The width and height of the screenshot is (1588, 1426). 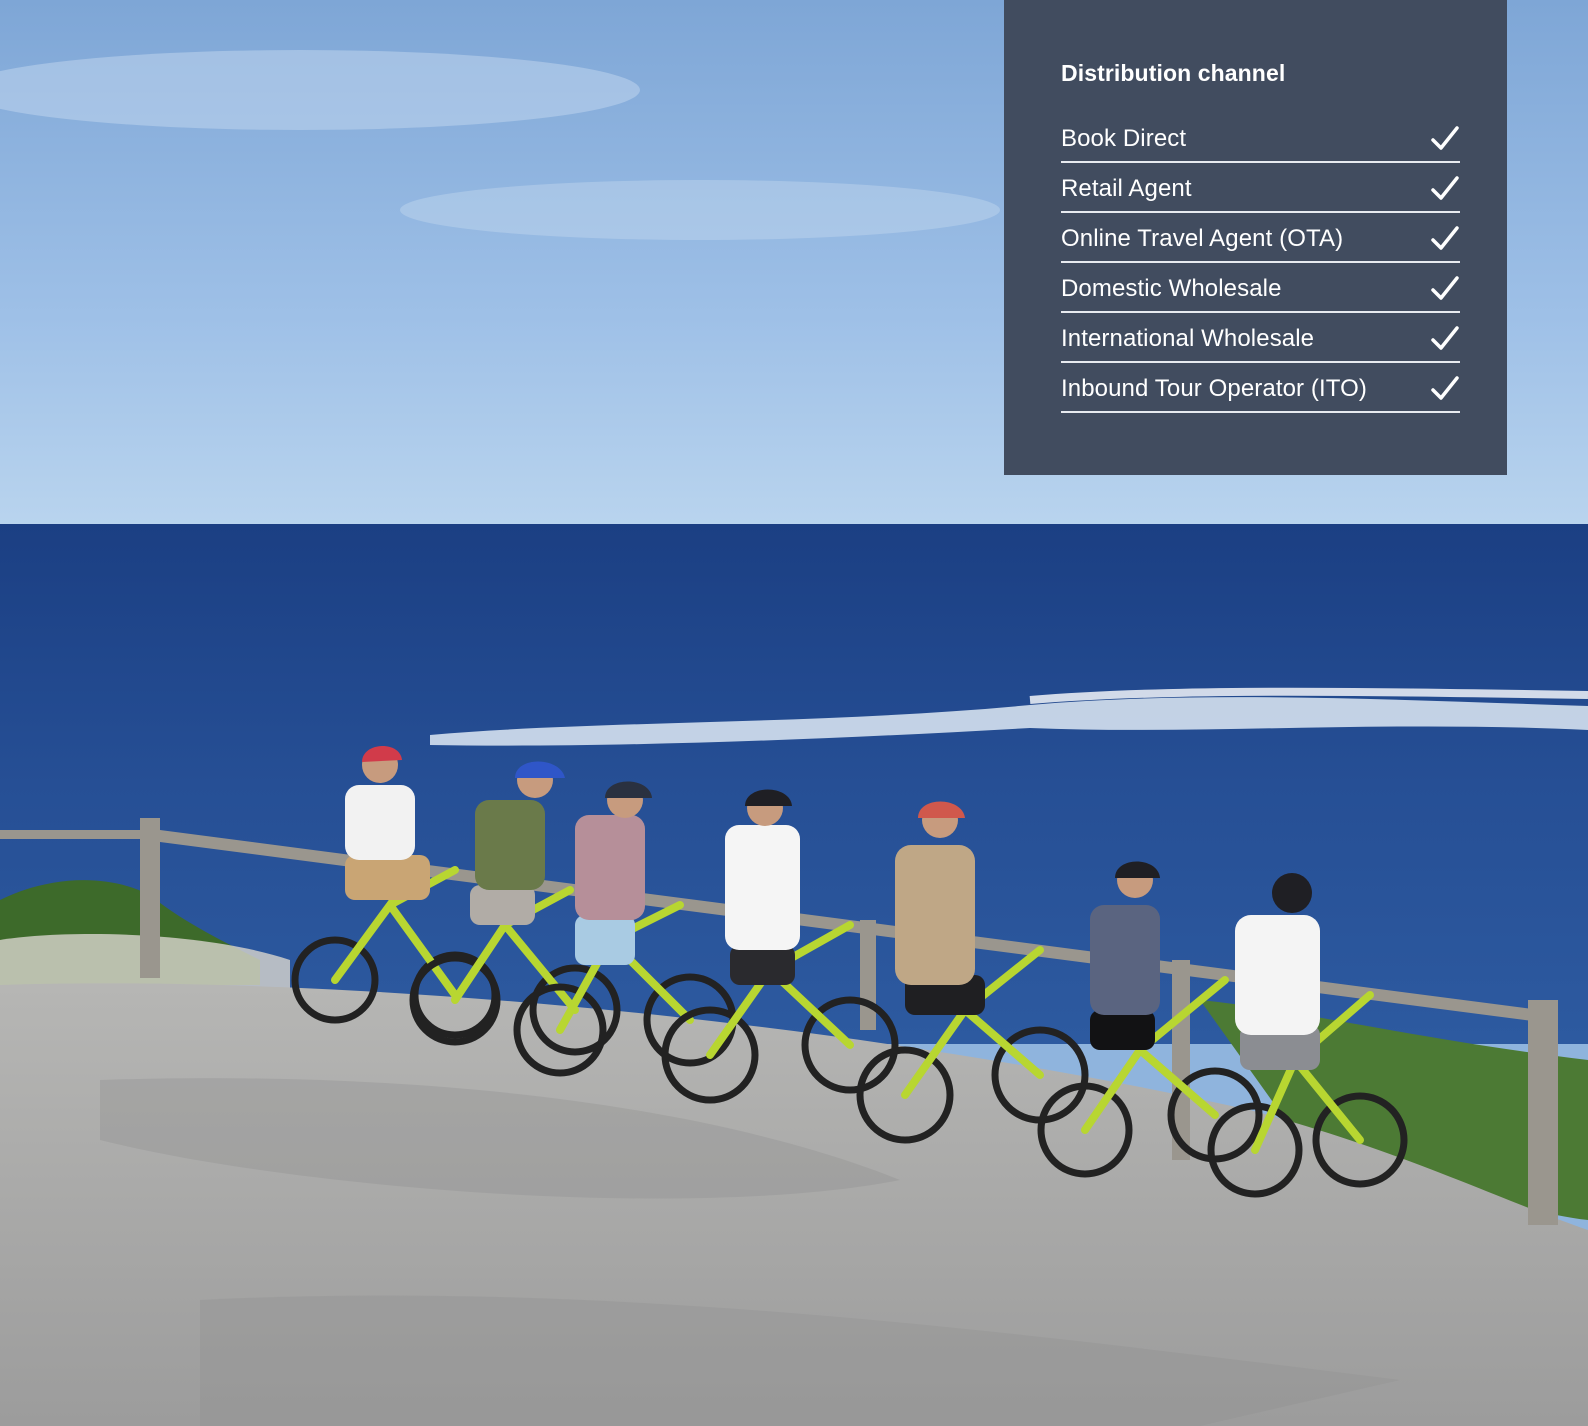 What do you see at coordinates (1214, 388) in the screenshot?
I see `channel-label: Inbound Tour Operator (ITO)` at bounding box center [1214, 388].